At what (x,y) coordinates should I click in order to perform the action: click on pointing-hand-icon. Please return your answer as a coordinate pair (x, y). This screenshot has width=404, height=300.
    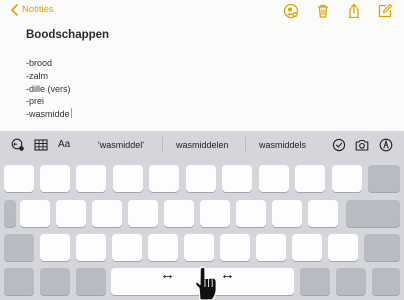
    Looking at the image, I should click on (205, 283).